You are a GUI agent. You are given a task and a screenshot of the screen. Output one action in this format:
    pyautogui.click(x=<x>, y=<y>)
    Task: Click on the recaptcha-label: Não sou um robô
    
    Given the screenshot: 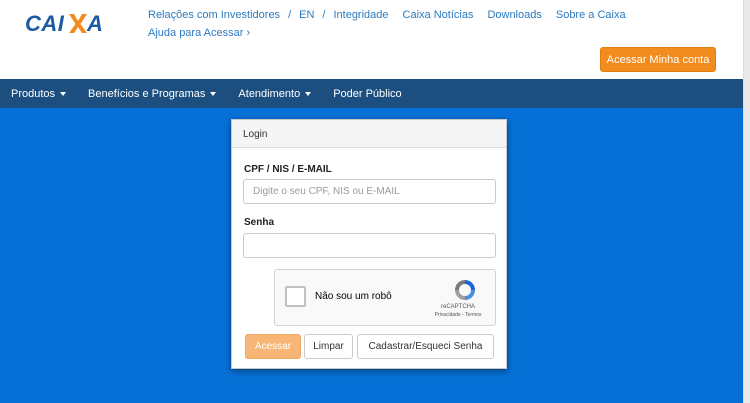 What is the action you would take?
    pyautogui.click(x=353, y=296)
    